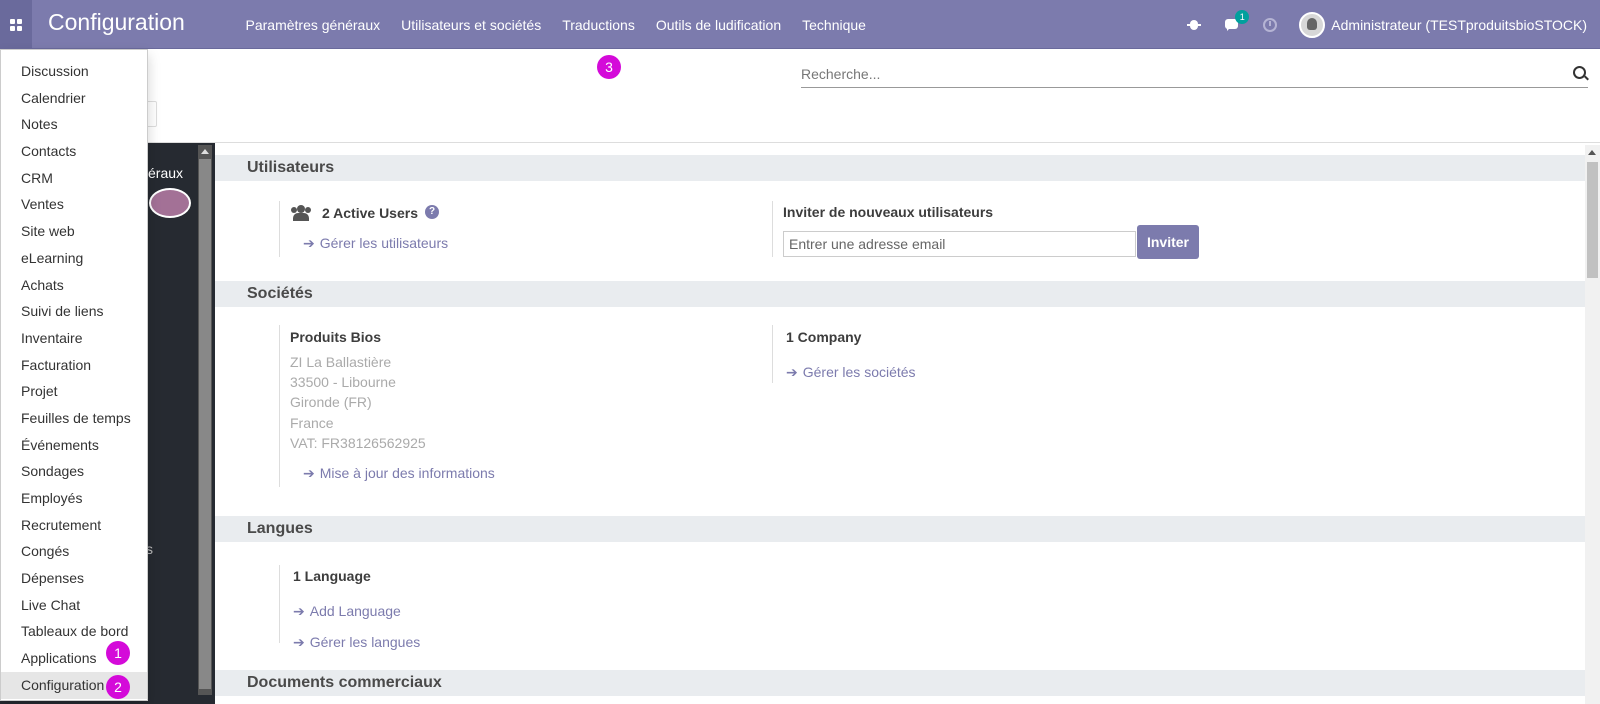  I want to click on section-title-companies: Sociétés, so click(900, 294).